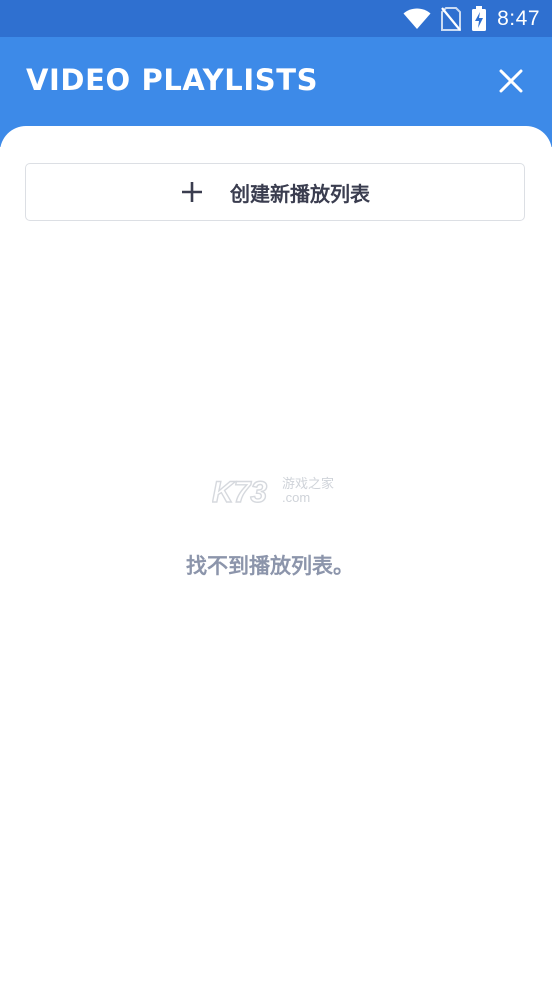  I want to click on create-playlist-label: 创建新播放列表, so click(300, 193).